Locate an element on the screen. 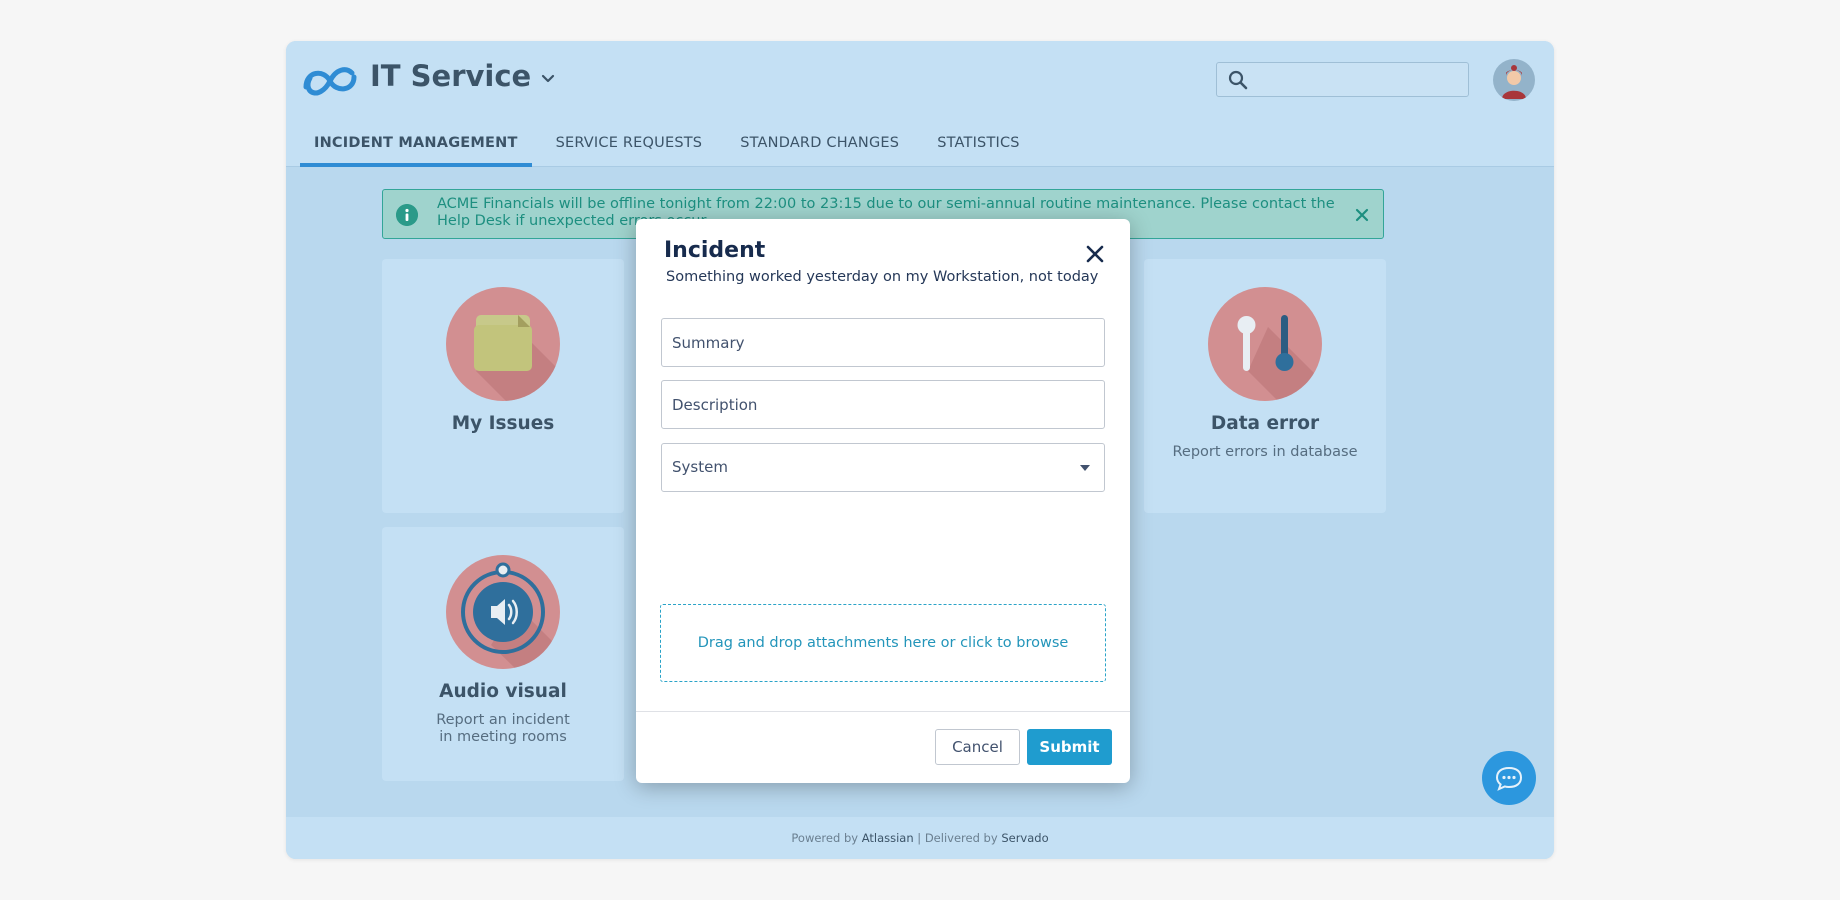 This screenshot has width=1840, height=900. info-icon is located at coordinates (407, 215).